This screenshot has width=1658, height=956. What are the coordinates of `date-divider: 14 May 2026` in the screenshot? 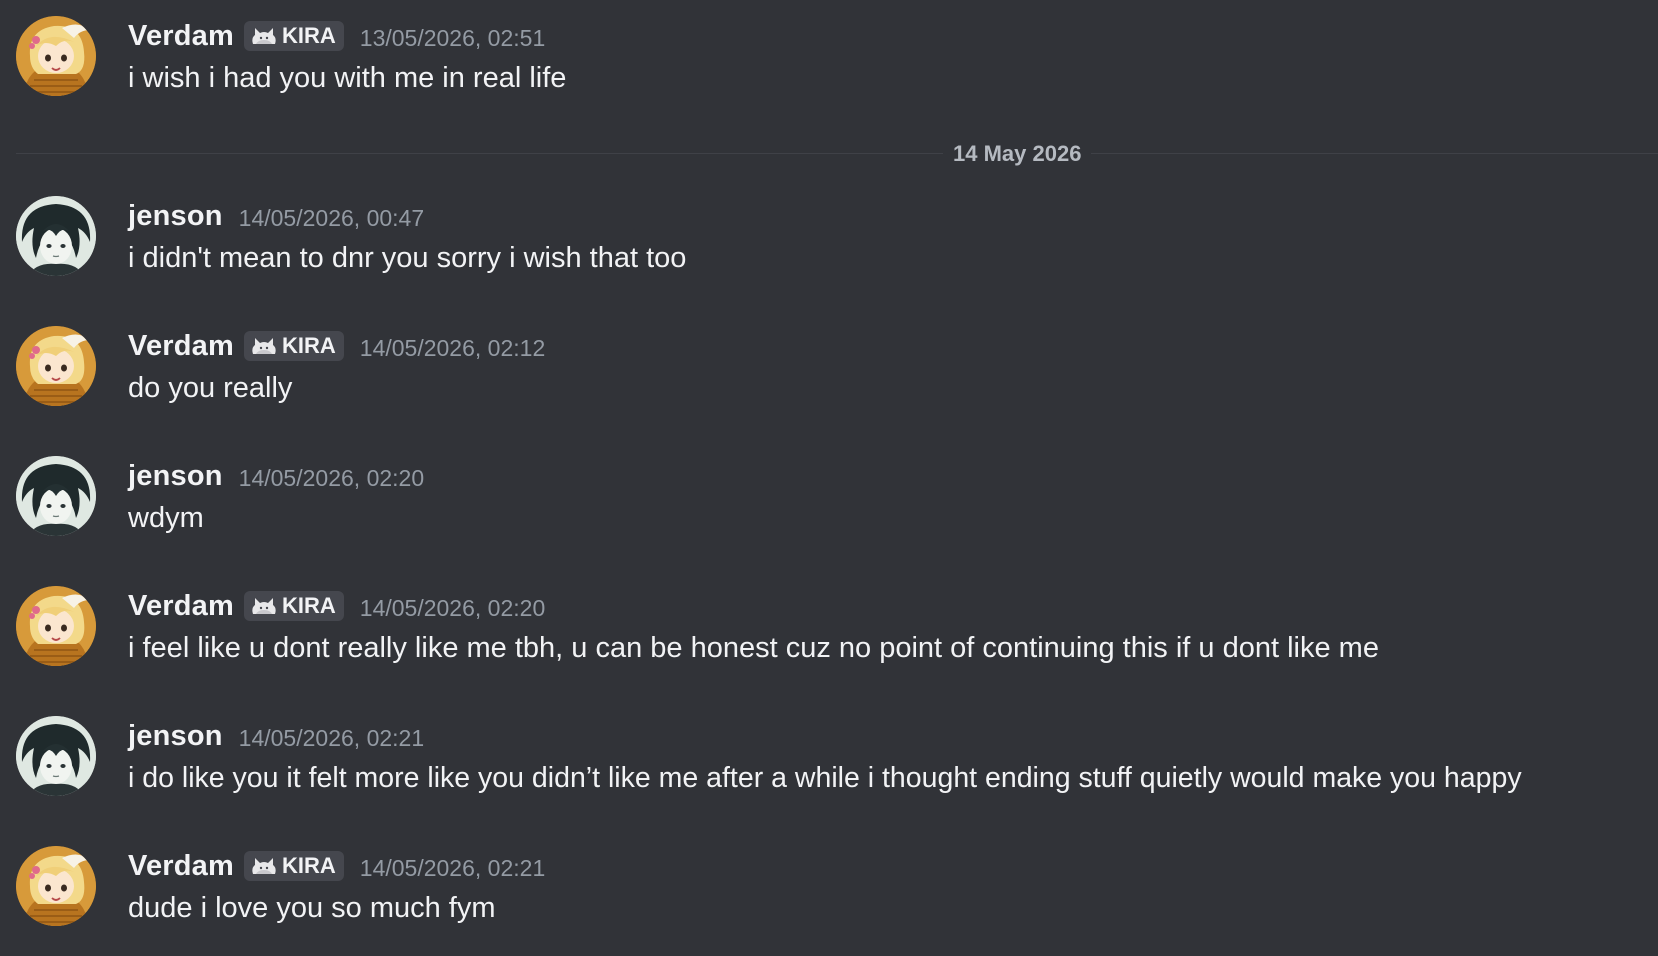 It's located at (837, 154).